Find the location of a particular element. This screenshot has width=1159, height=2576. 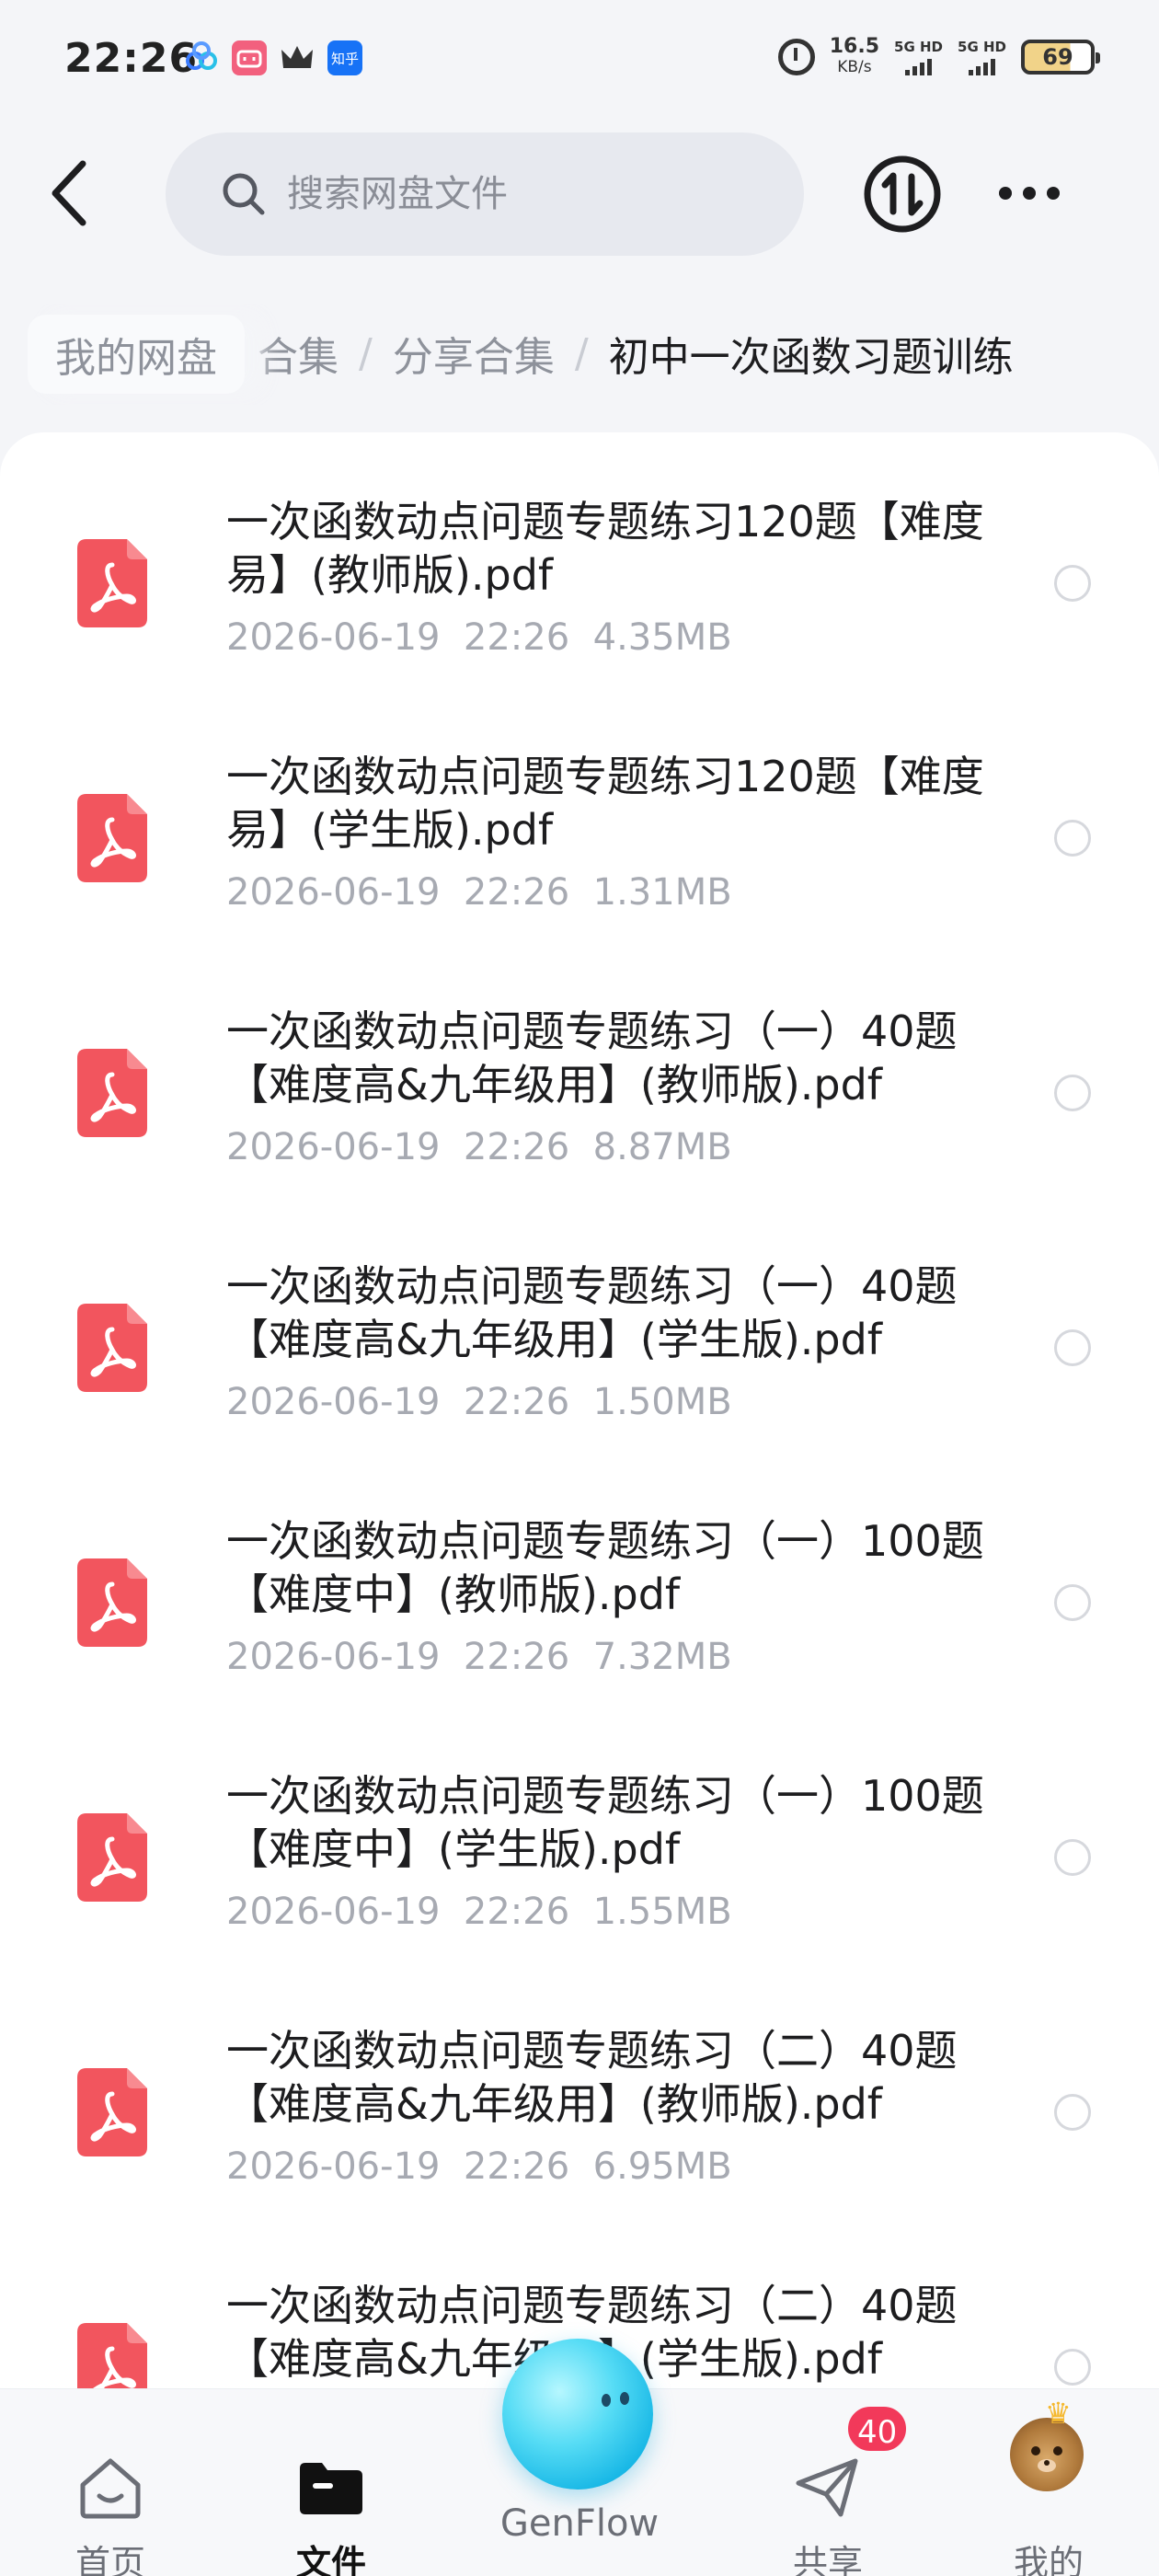

transfer-button is located at coordinates (902, 194).